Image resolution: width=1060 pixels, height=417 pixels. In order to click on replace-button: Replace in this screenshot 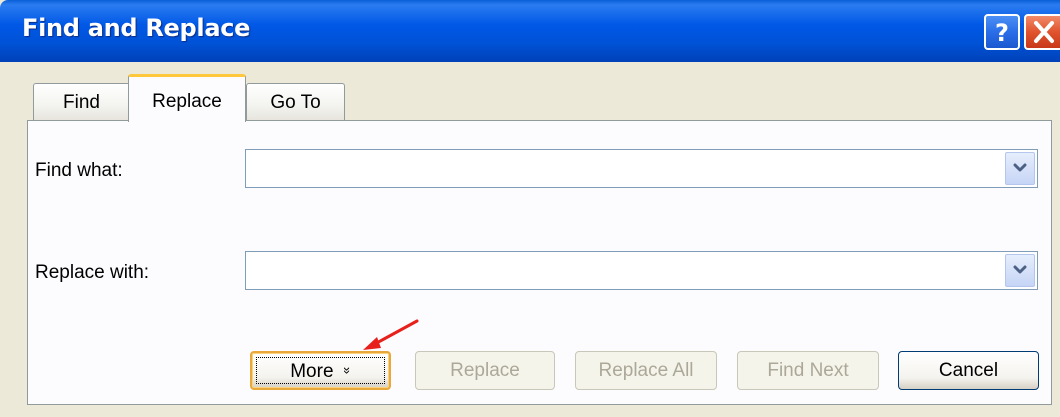, I will do `click(485, 370)`.